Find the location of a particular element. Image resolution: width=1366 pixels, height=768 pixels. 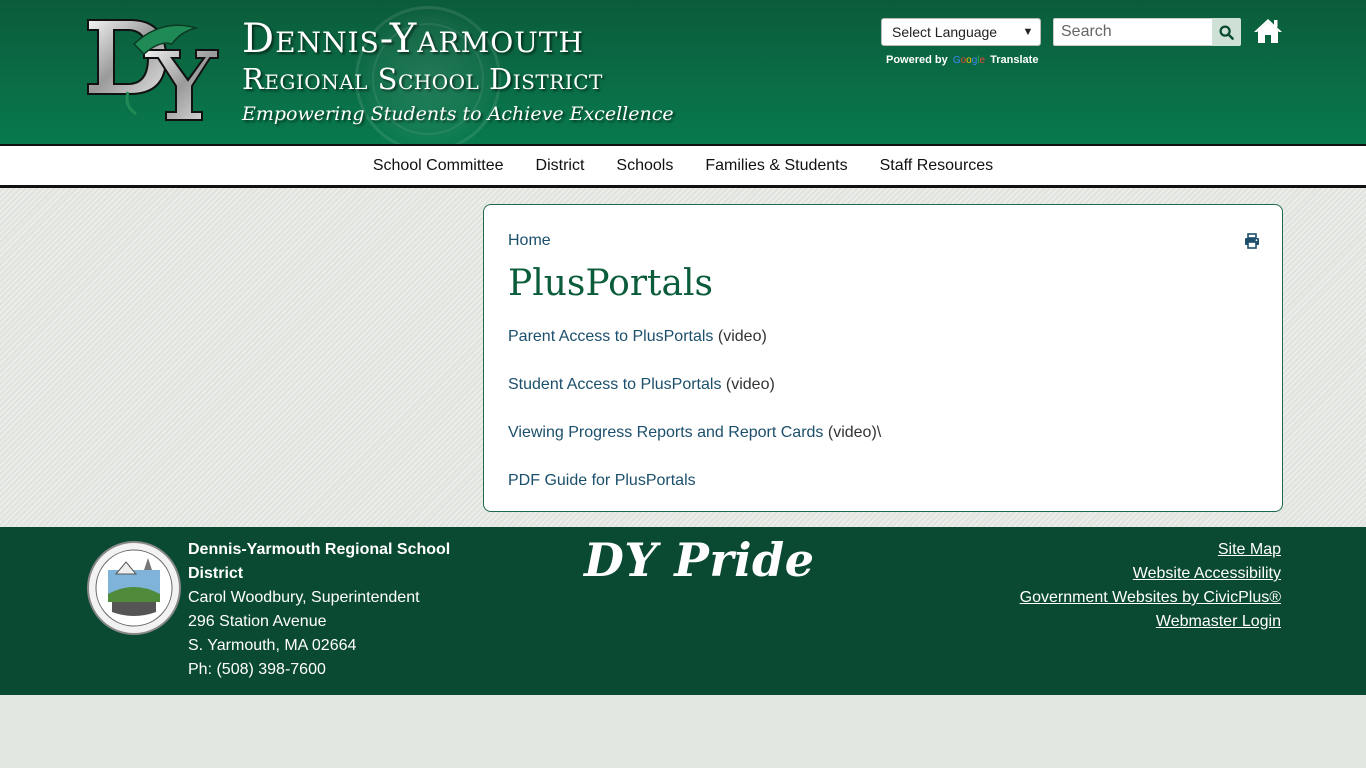

footer-org-name: Dennis-Yarmouth Regional School District is located at coordinates (319, 561).